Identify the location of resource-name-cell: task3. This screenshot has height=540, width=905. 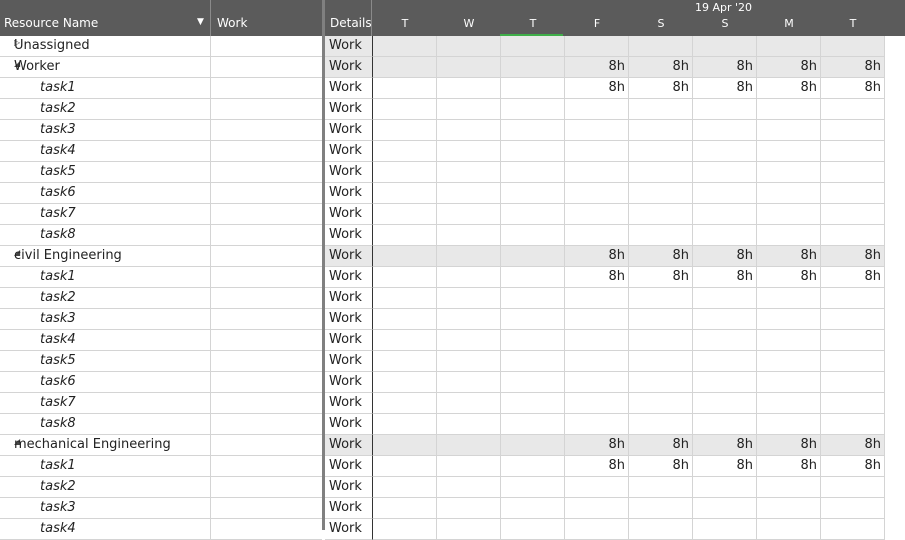
(105, 319).